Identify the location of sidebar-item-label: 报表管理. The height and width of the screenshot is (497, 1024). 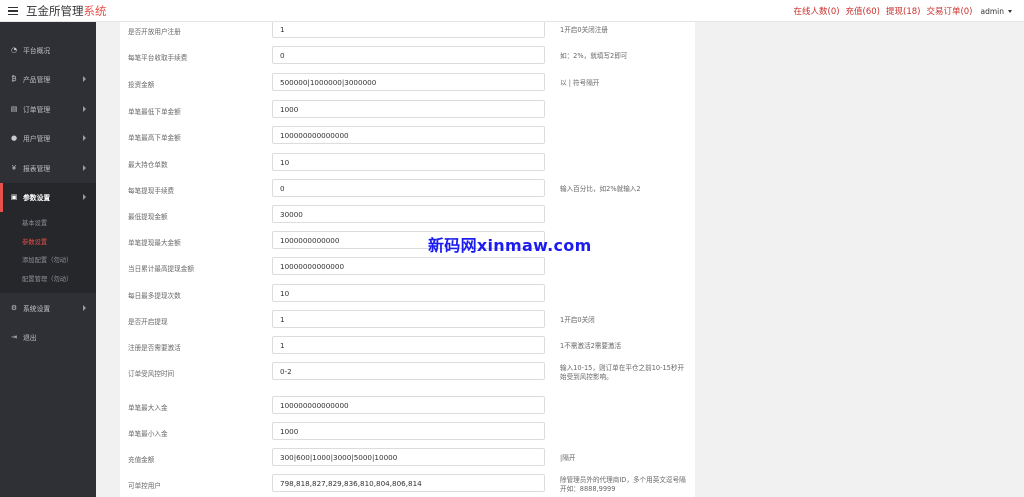
(37, 168).